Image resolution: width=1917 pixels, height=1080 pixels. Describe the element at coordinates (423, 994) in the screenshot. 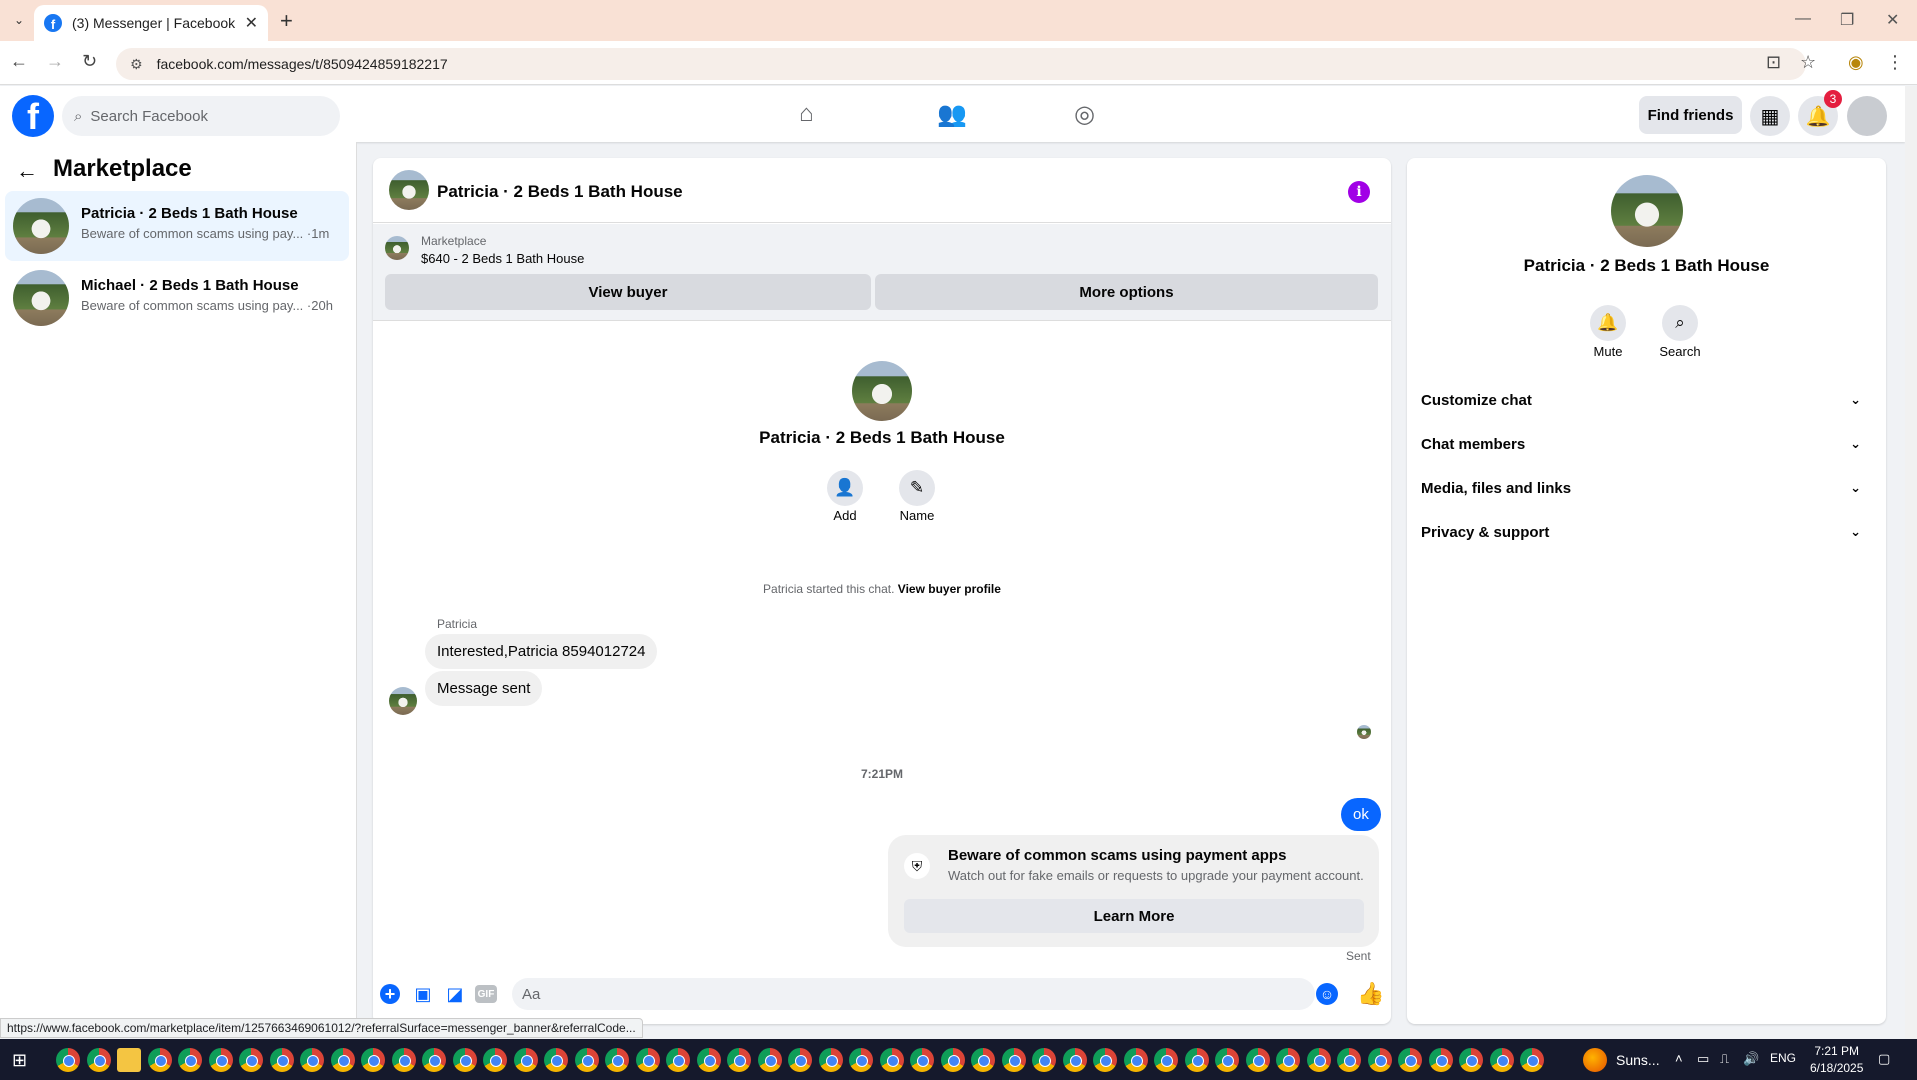

I see `image-icon: ▣` at that location.